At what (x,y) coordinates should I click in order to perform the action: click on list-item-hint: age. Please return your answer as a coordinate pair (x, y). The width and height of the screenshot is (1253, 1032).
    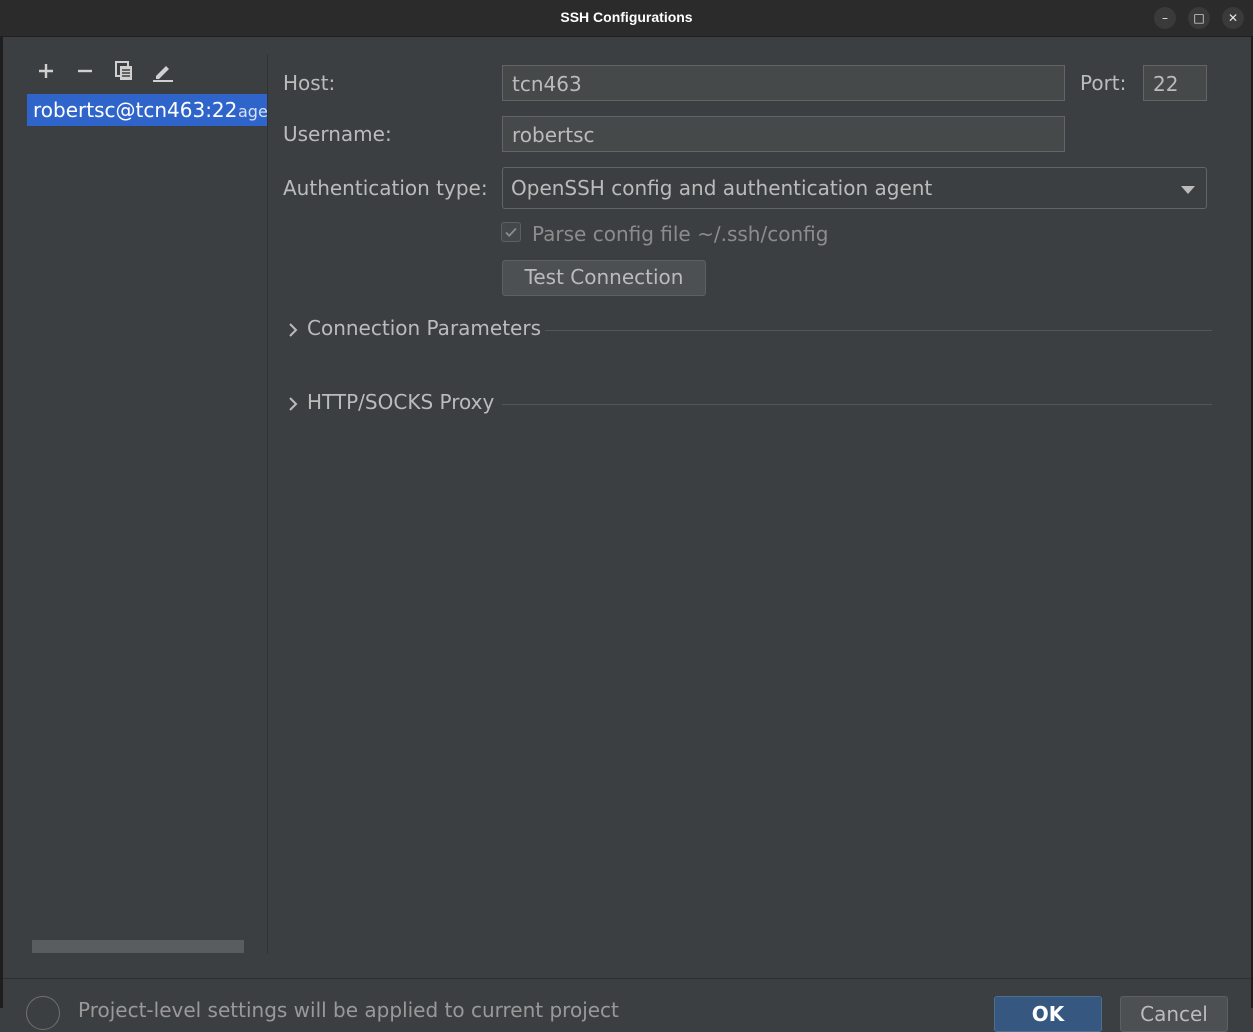
    Looking at the image, I should click on (252, 111).